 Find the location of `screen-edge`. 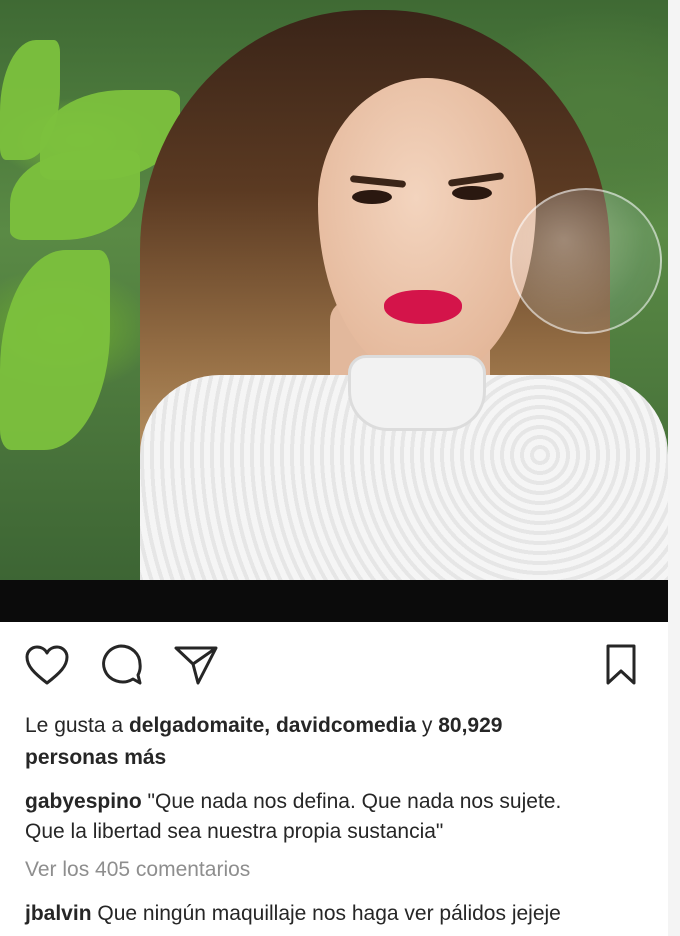

screen-edge is located at coordinates (674, 468).